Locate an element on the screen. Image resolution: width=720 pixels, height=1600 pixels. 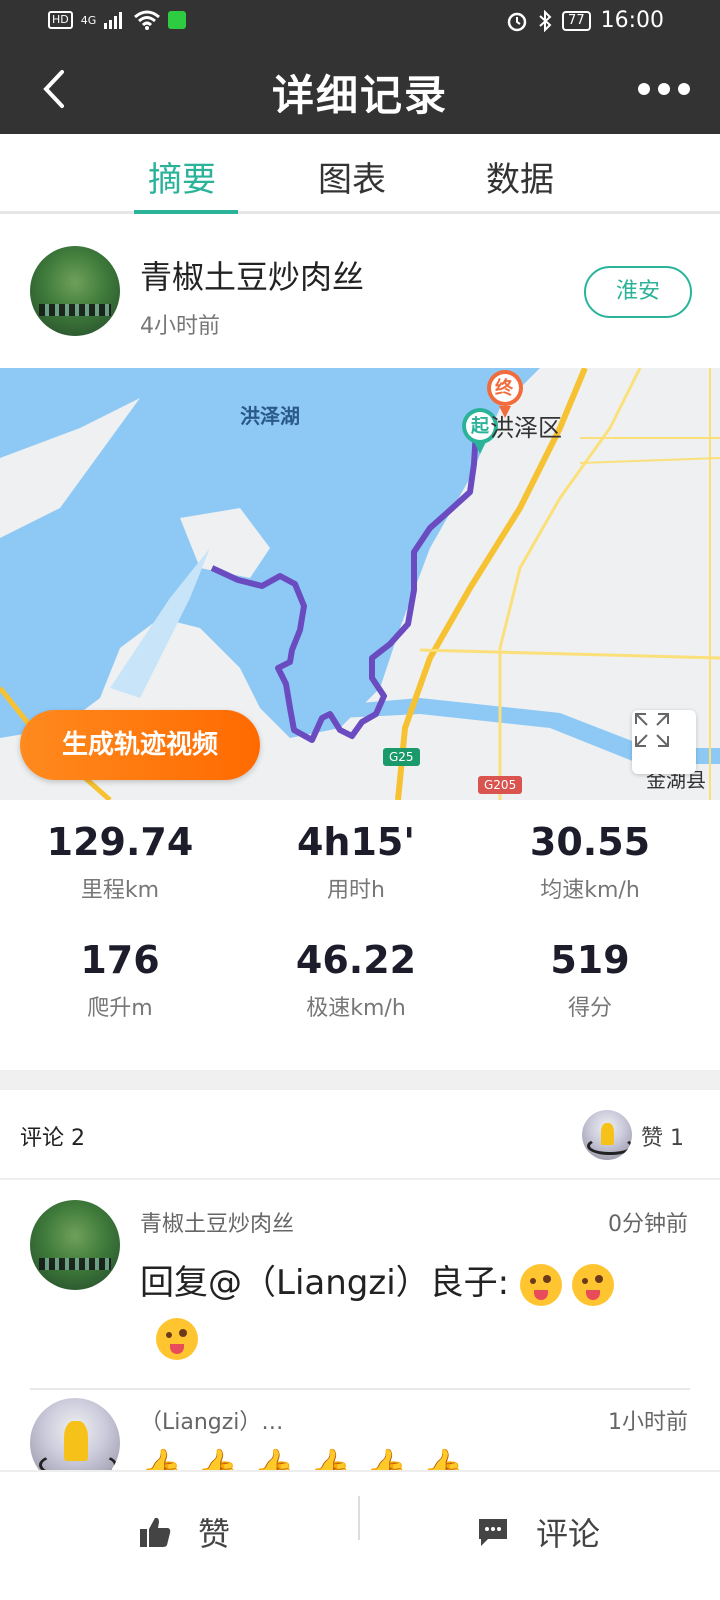
end-marker-label: 终 is located at coordinates (504, 388).